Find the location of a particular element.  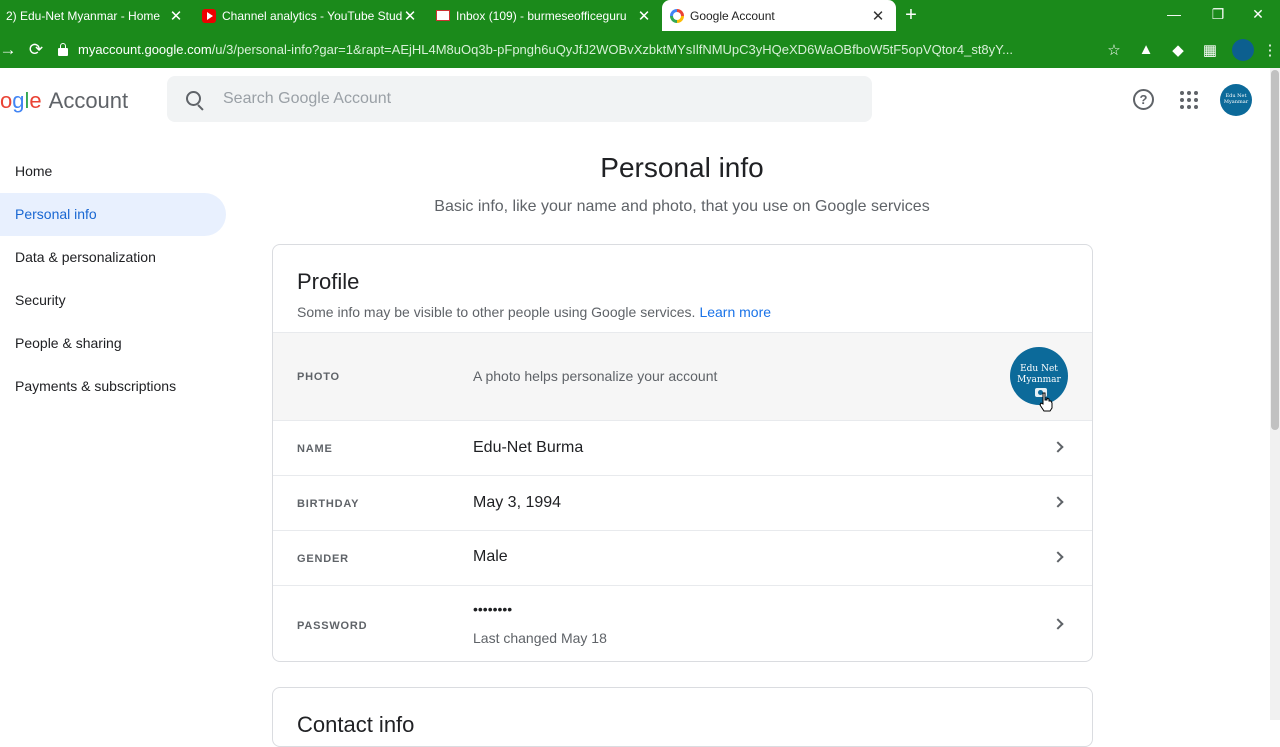

tab-title: Inbox (109) - burmeseofficeguru is located at coordinates (541, 15).